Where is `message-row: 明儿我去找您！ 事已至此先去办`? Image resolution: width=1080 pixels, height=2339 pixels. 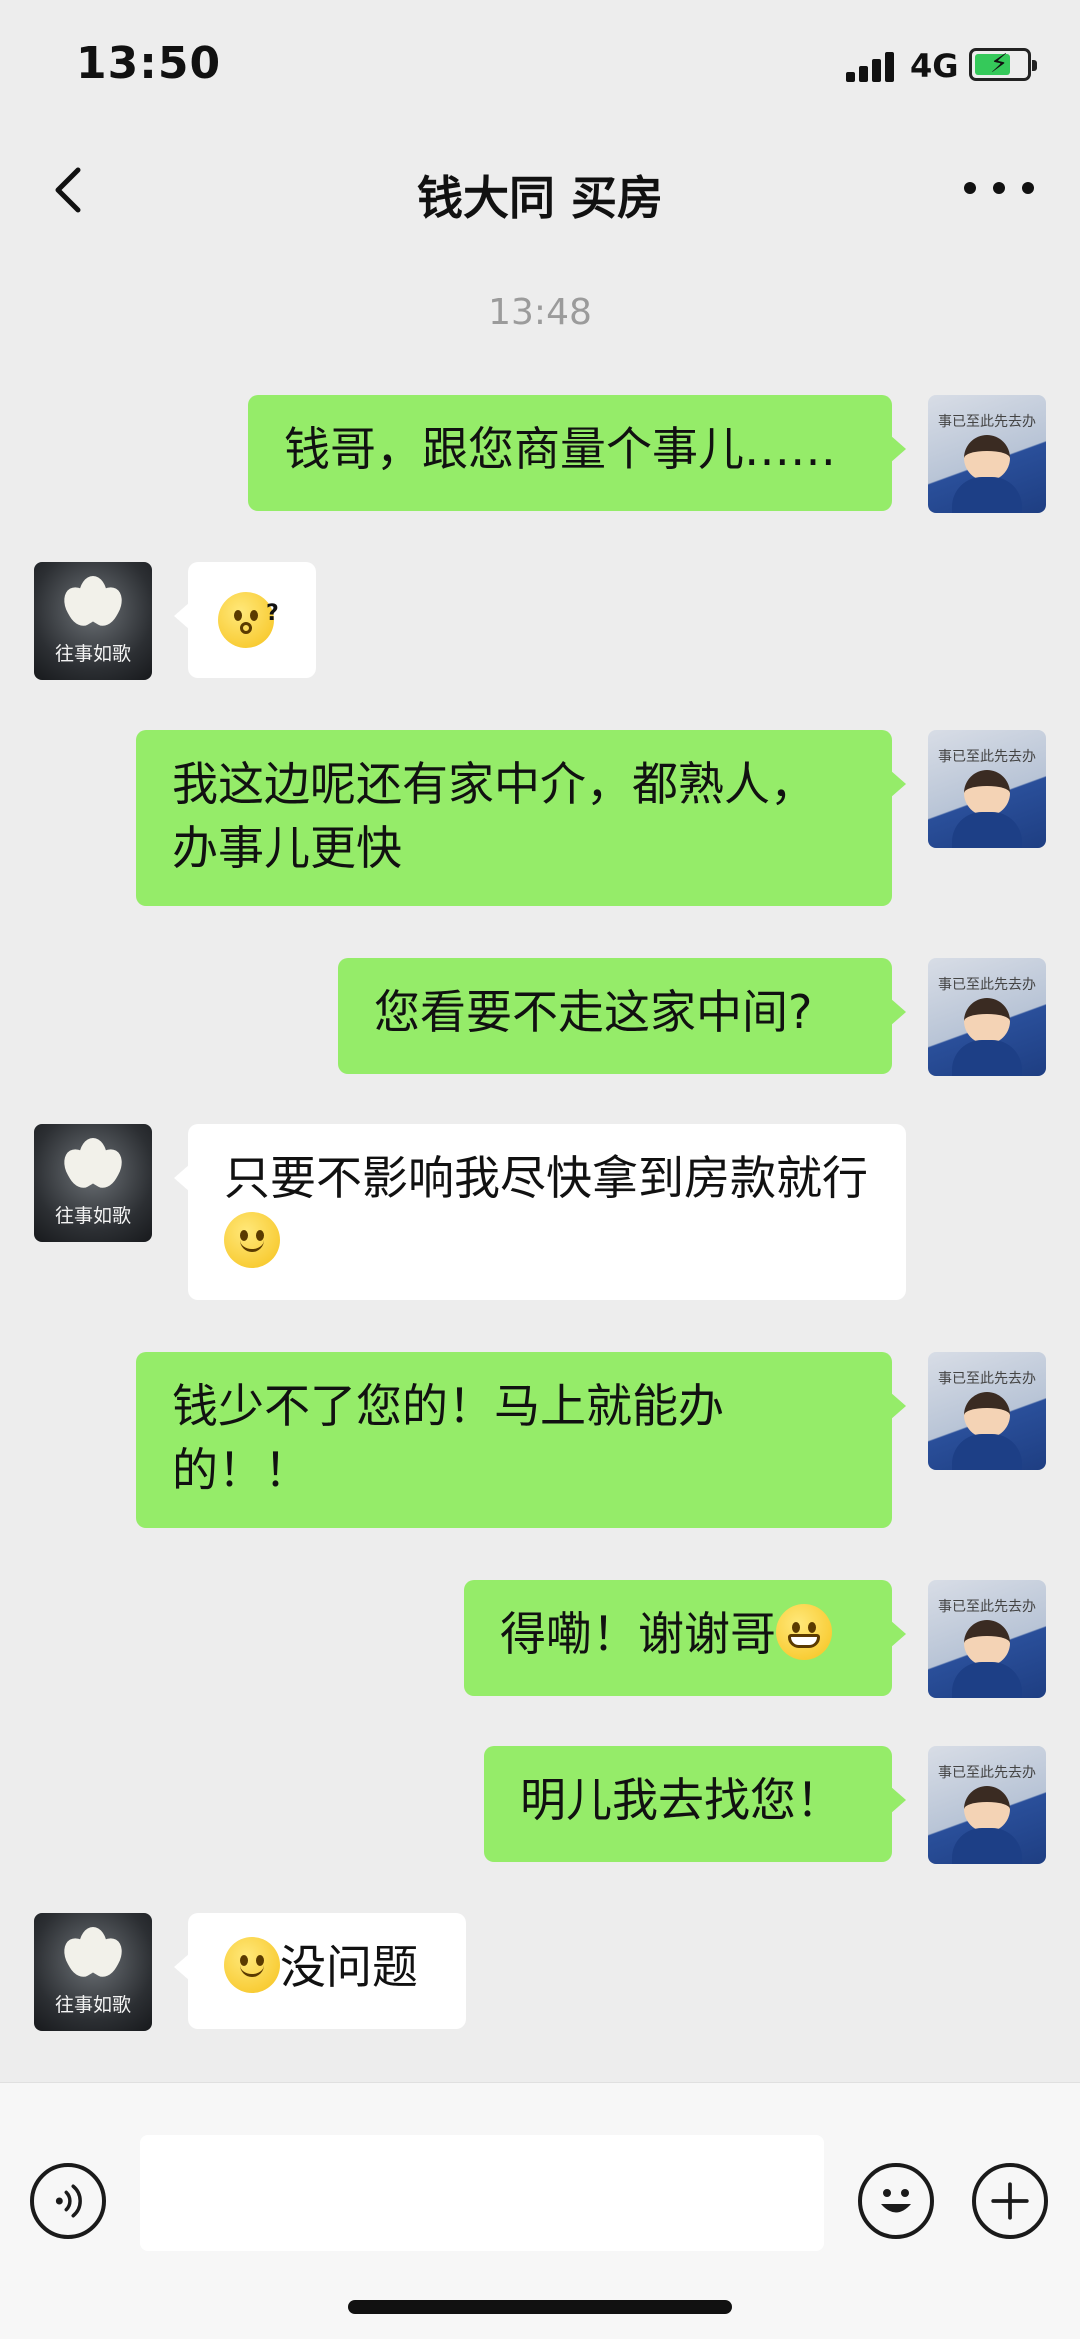 message-row: 明儿我去找您！ 事已至此先去办 is located at coordinates (540, 1806).